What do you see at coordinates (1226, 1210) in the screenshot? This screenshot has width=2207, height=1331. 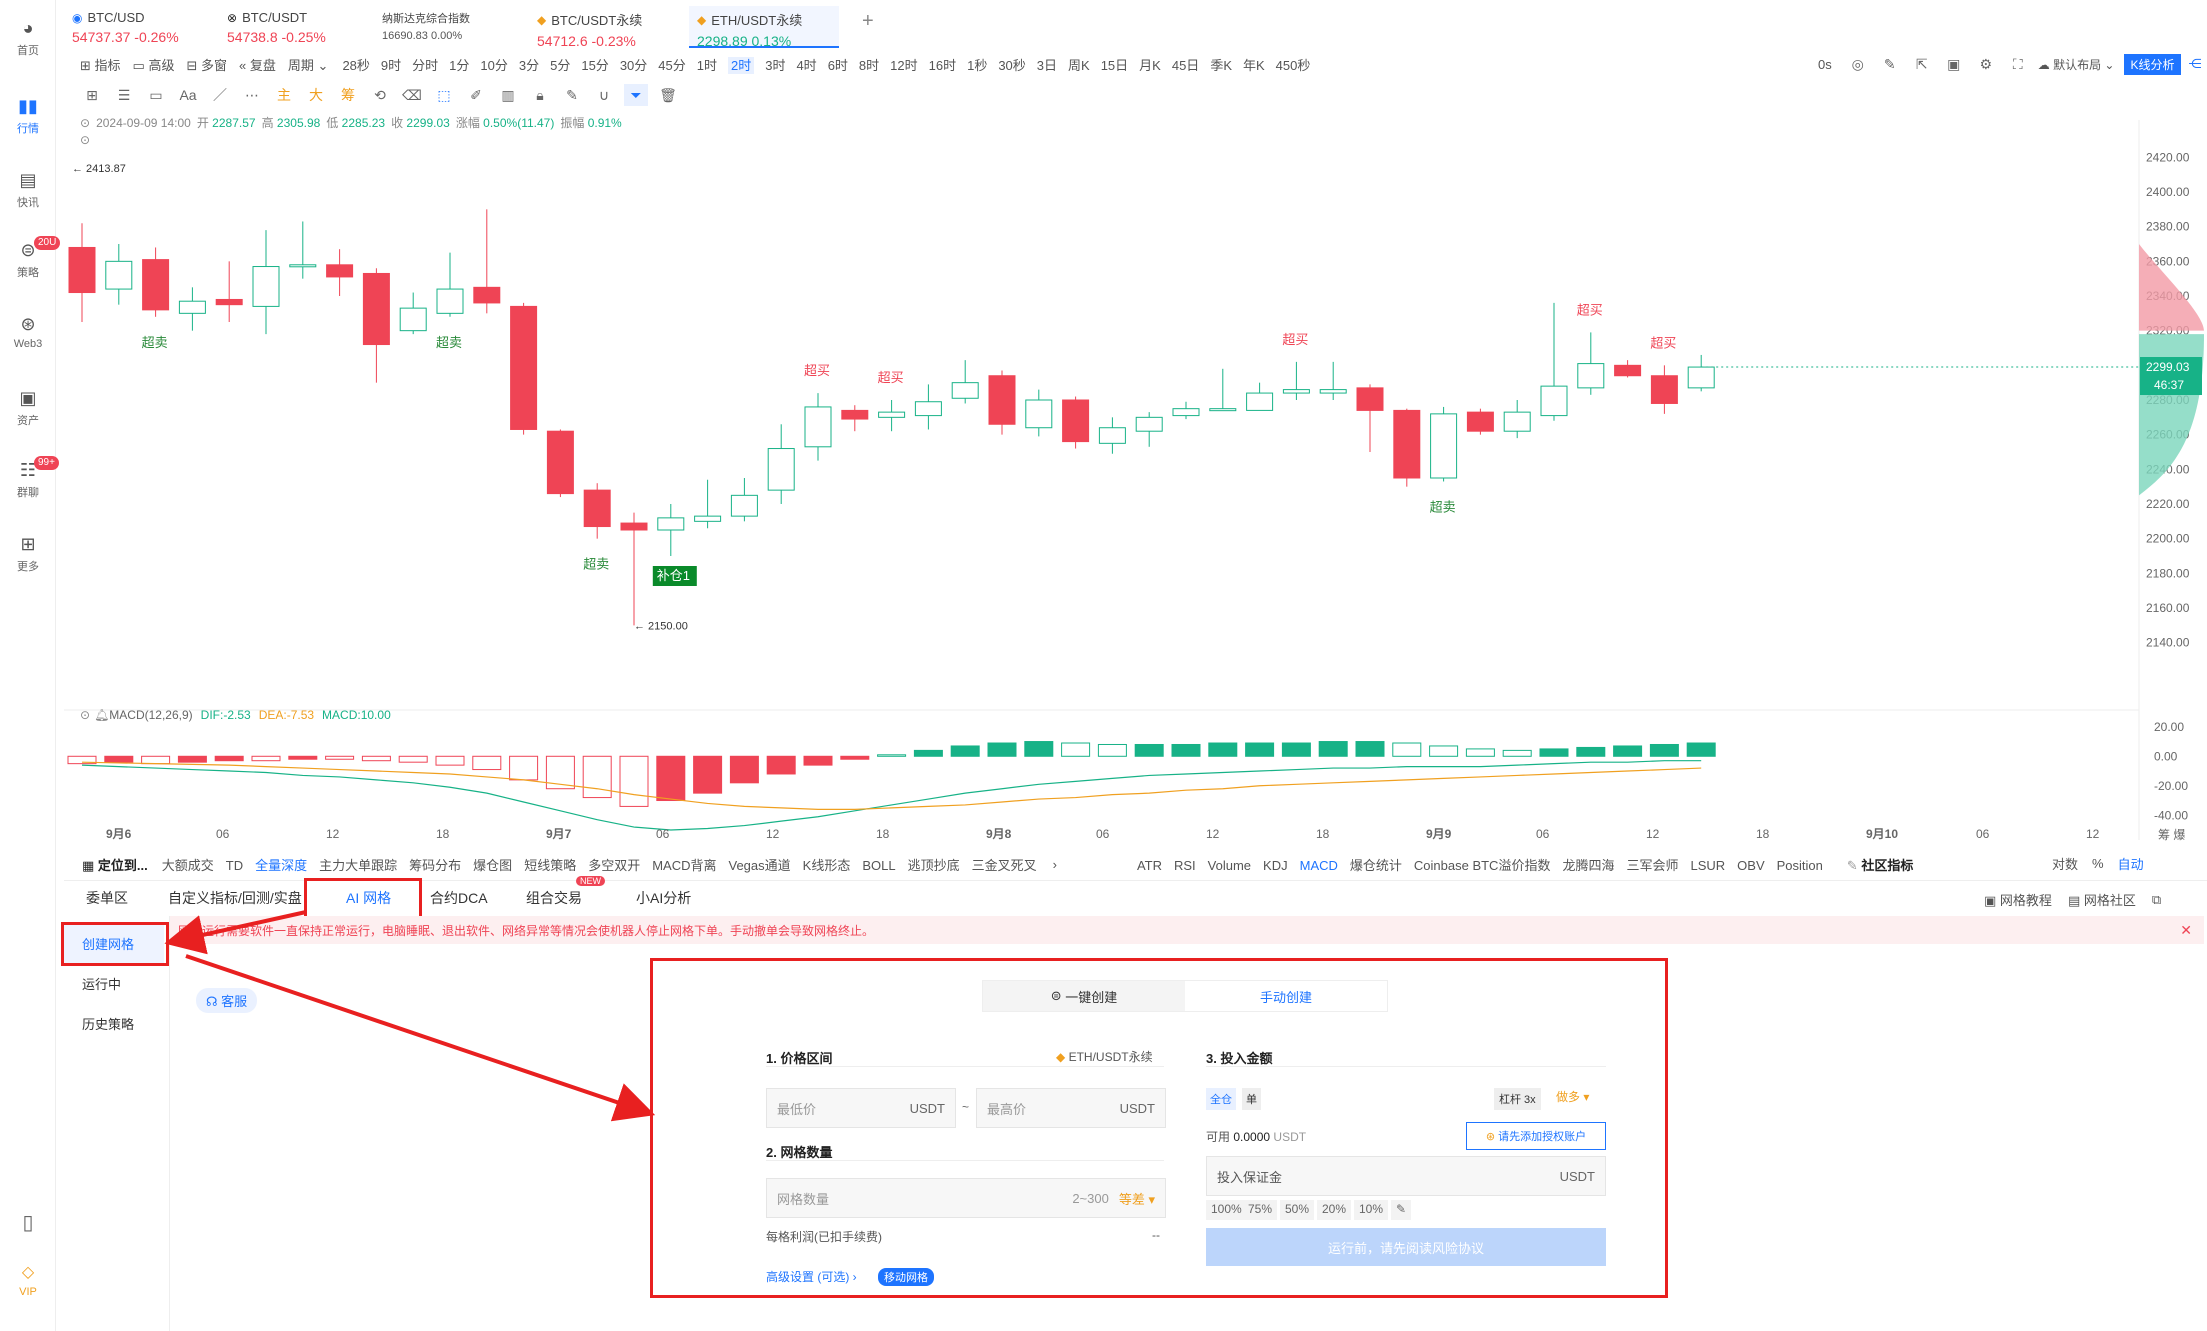 I see `percent-button-0: 100%` at bounding box center [1226, 1210].